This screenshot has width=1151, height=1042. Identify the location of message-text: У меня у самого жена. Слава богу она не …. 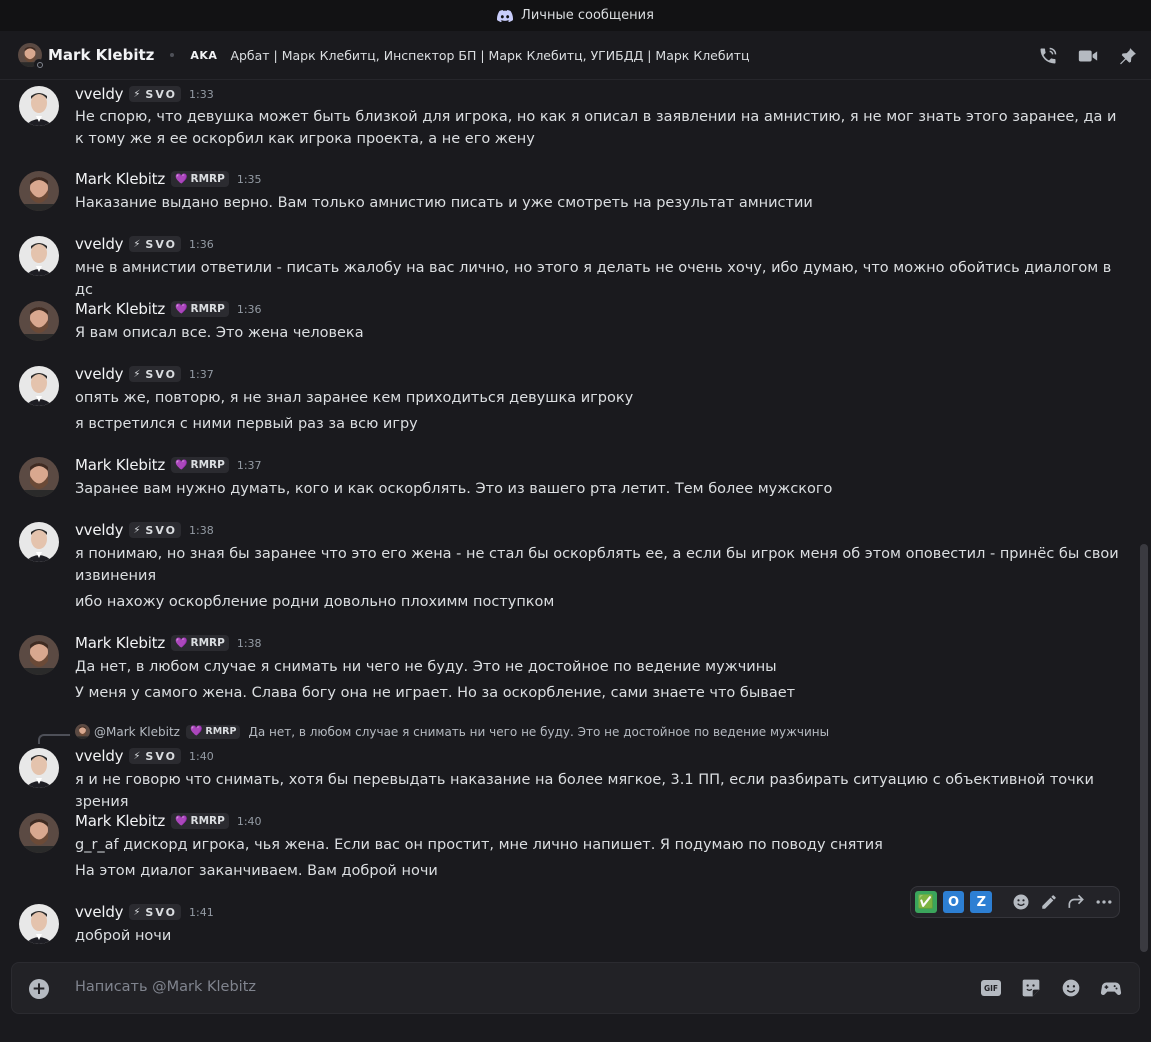
(435, 693).